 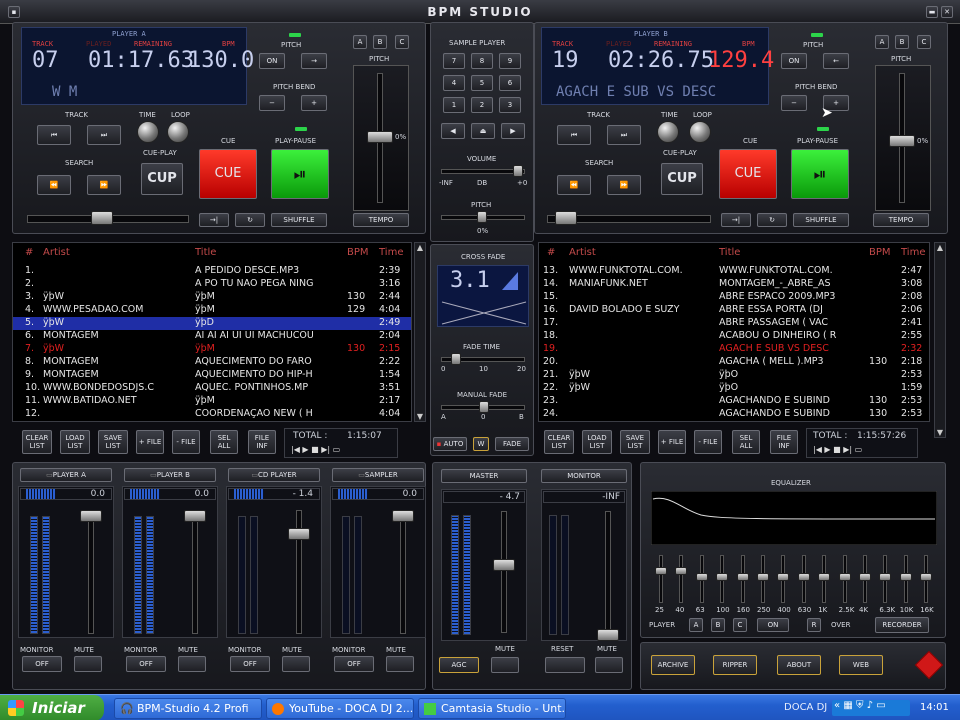 I want to click on sample-key-9: 9, so click(x=510, y=61).